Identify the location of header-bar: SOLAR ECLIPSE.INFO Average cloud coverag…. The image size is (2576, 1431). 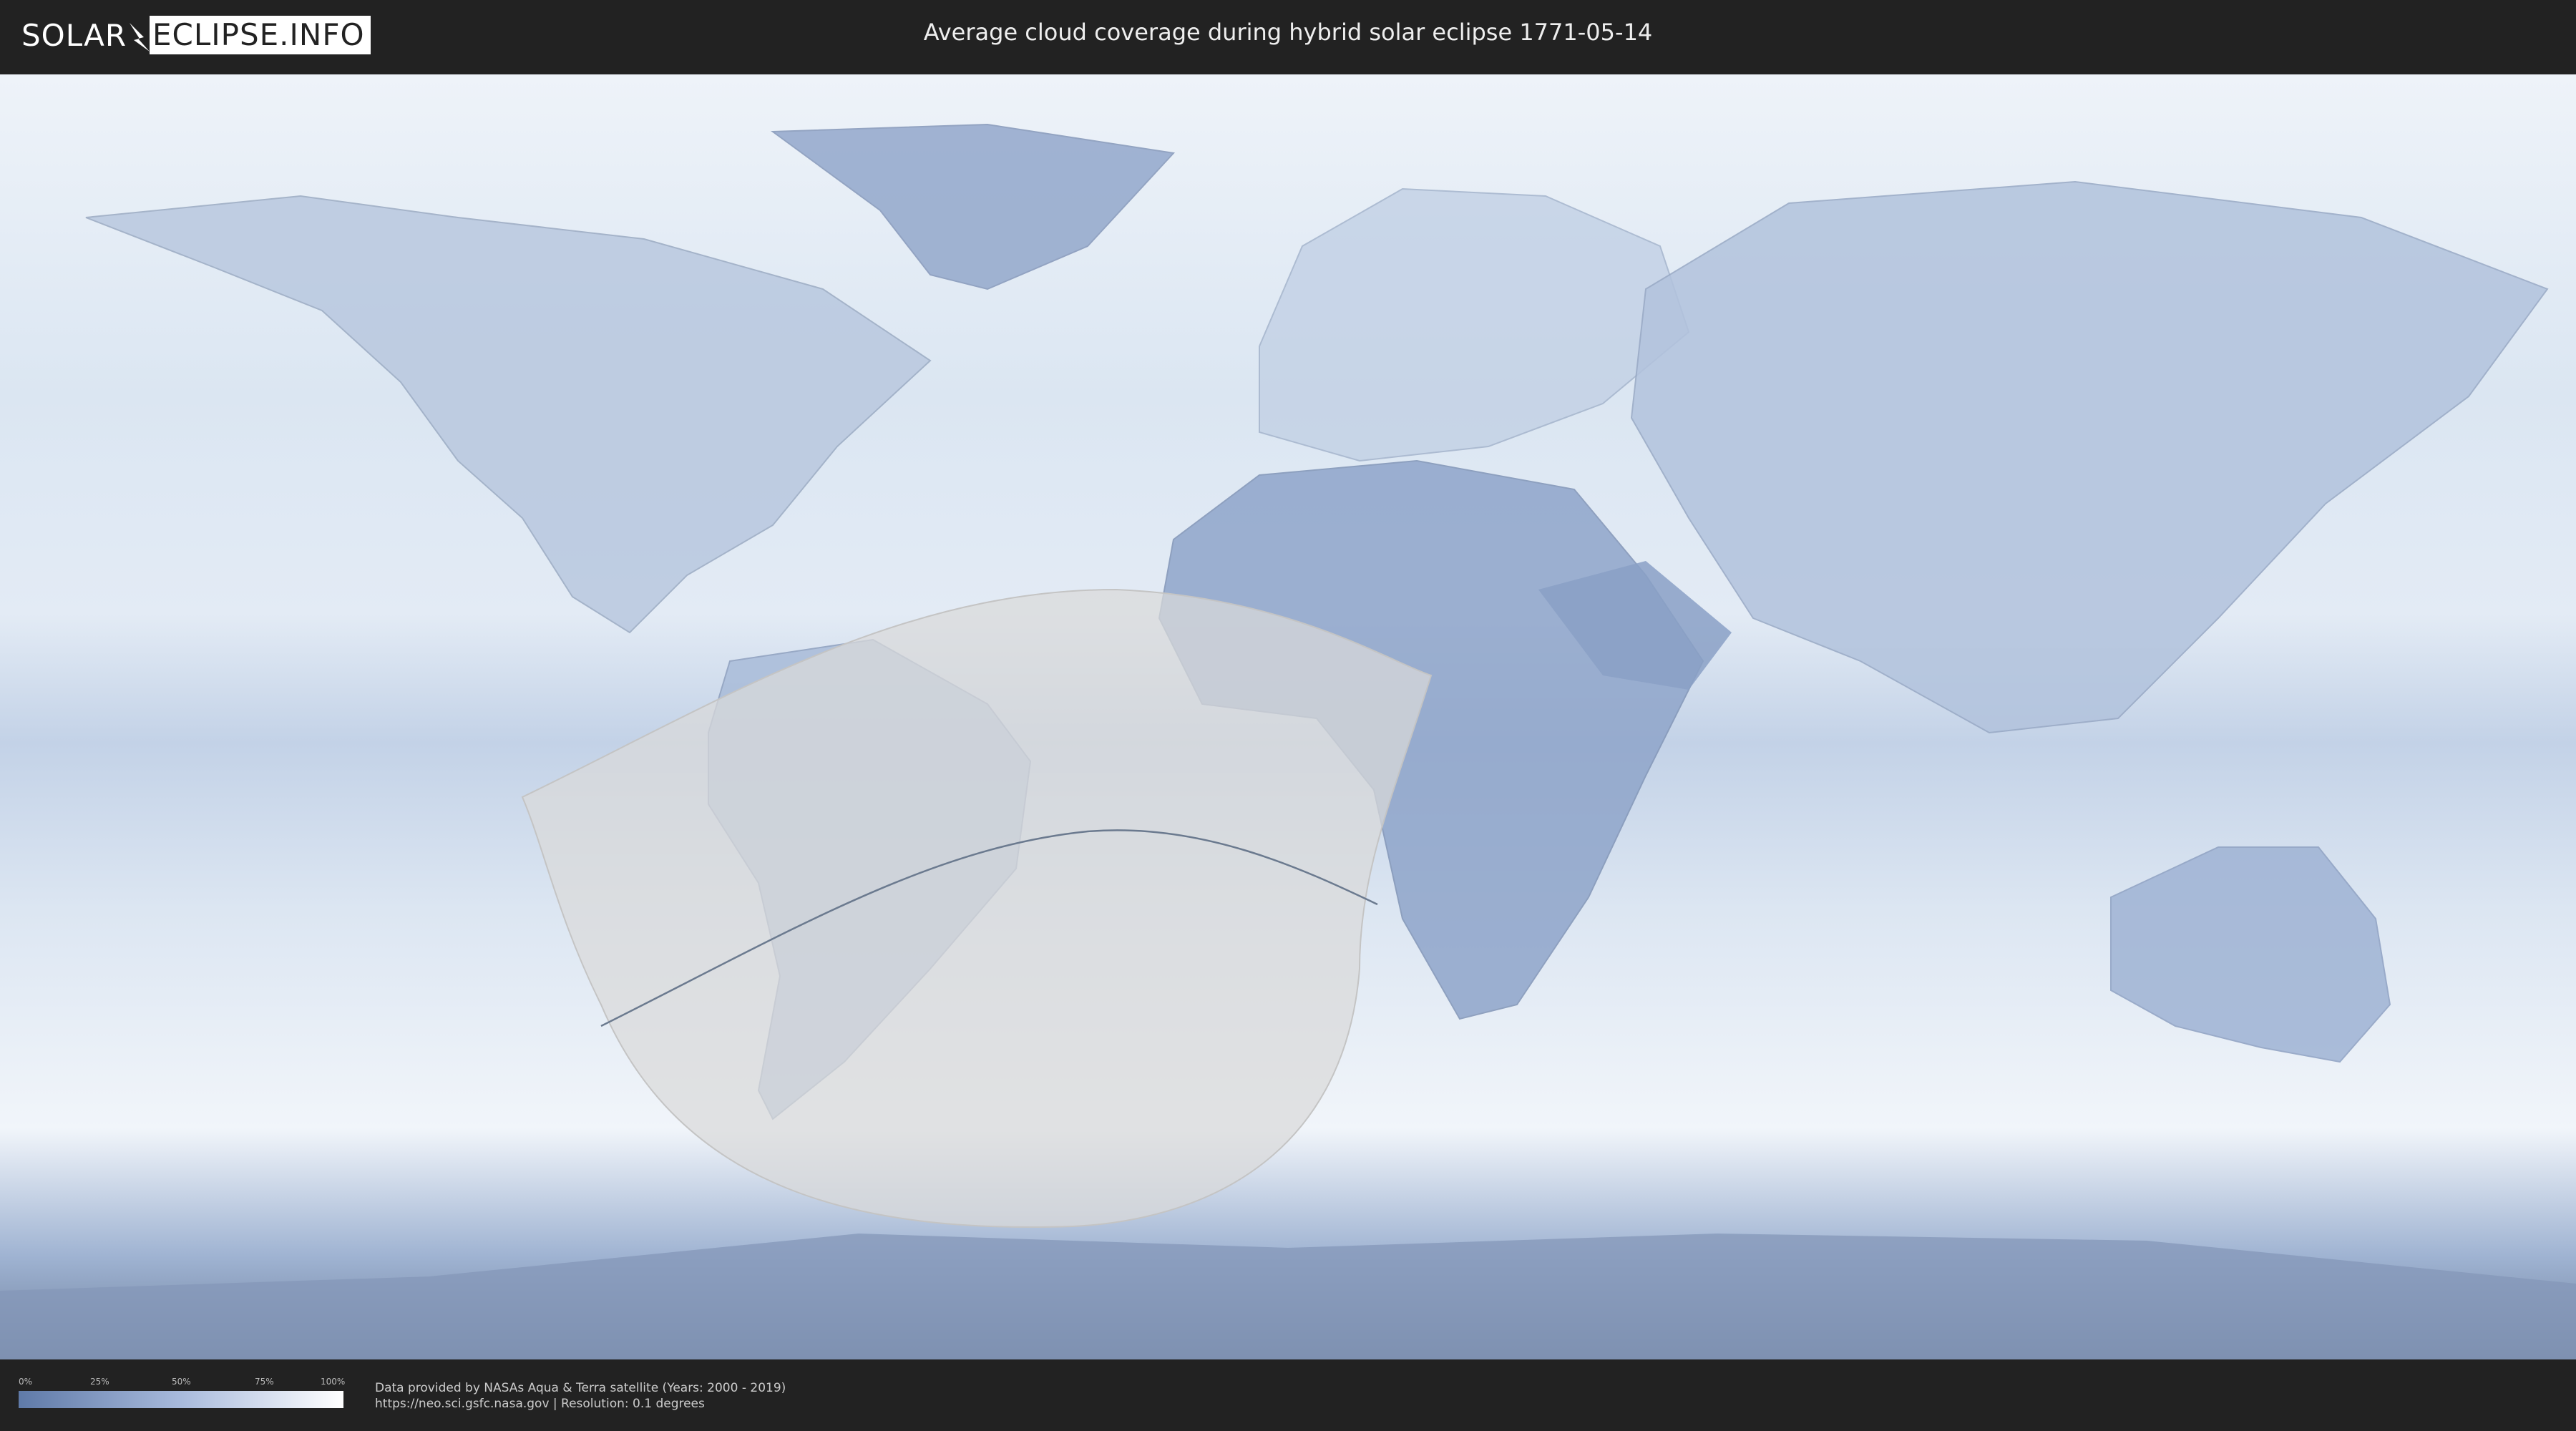
(1288, 36).